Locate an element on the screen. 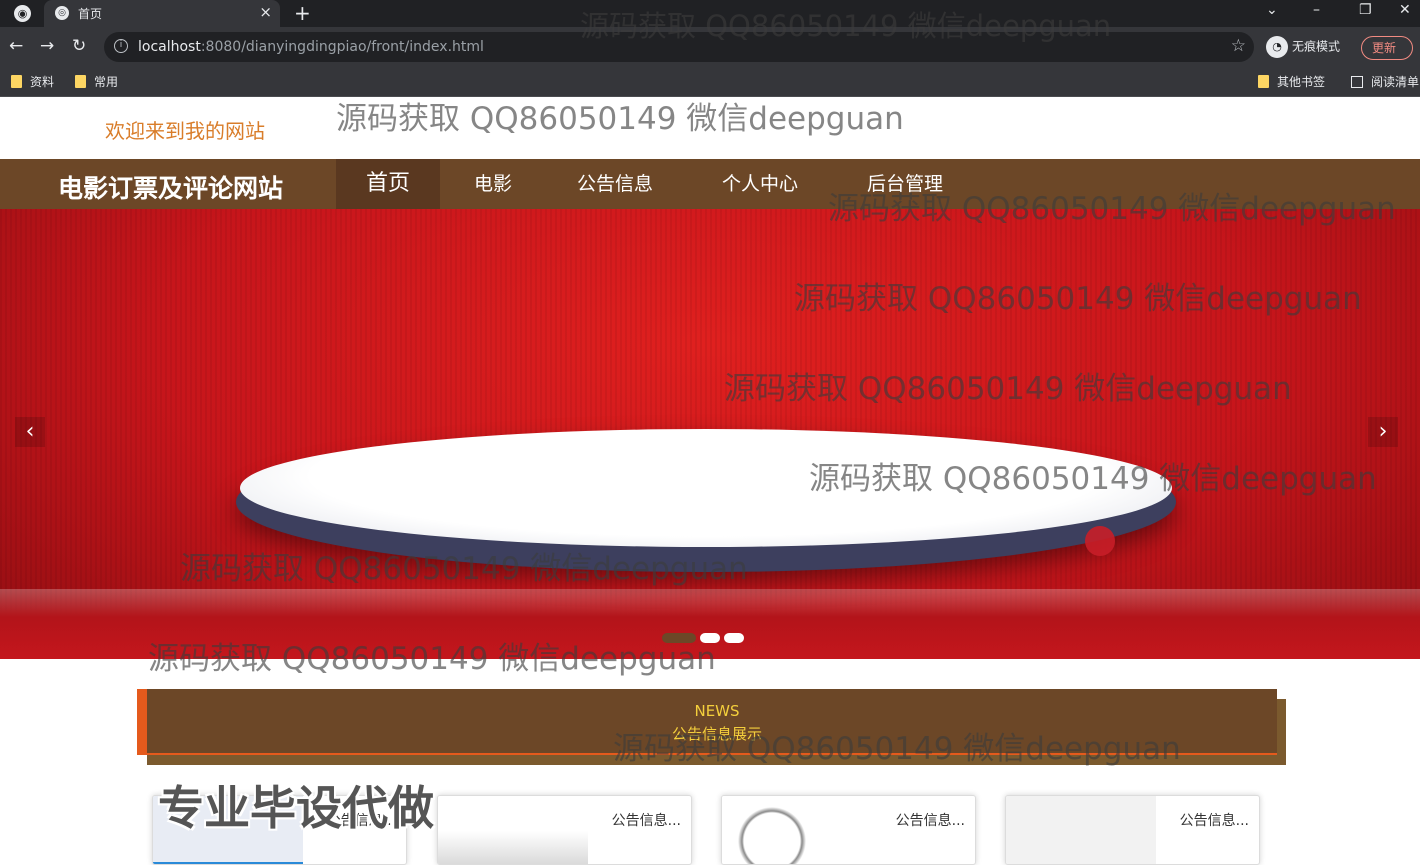  tab-title: 首页 is located at coordinates (90, 14).